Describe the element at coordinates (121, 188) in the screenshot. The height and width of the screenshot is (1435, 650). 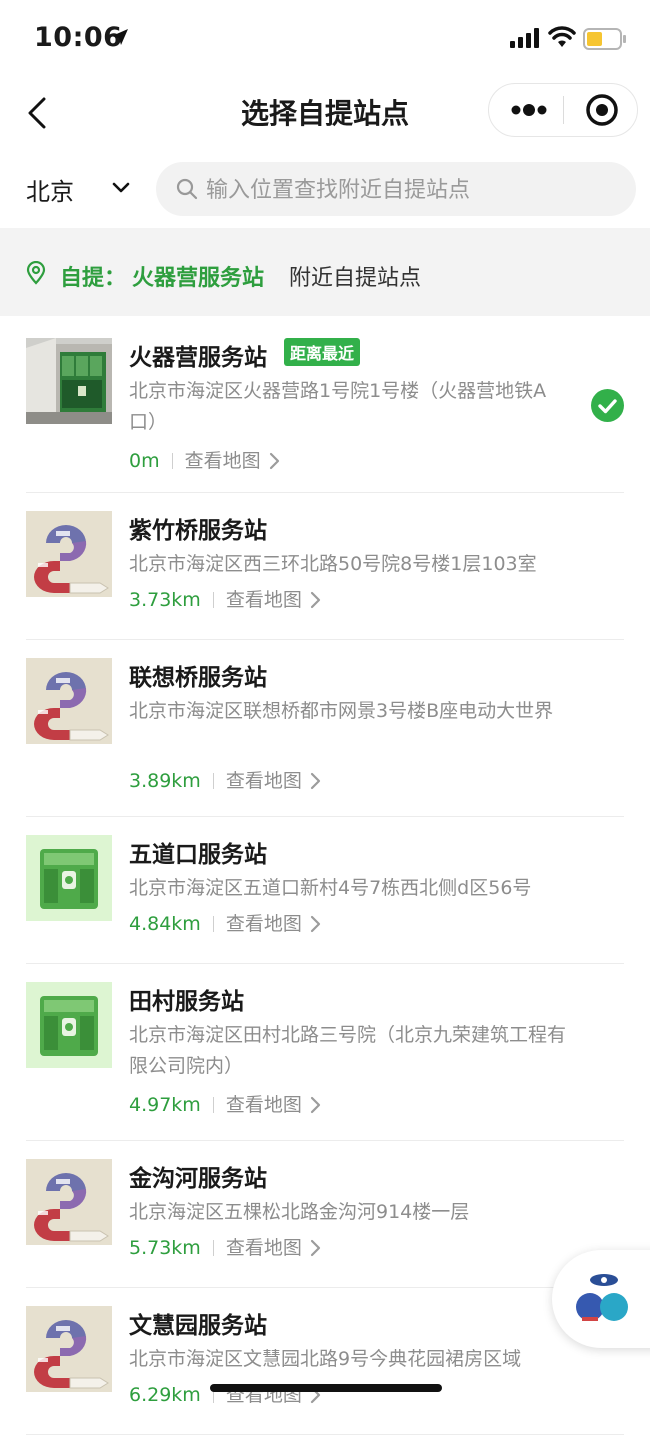
I see `chevron-down-icon` at that location.